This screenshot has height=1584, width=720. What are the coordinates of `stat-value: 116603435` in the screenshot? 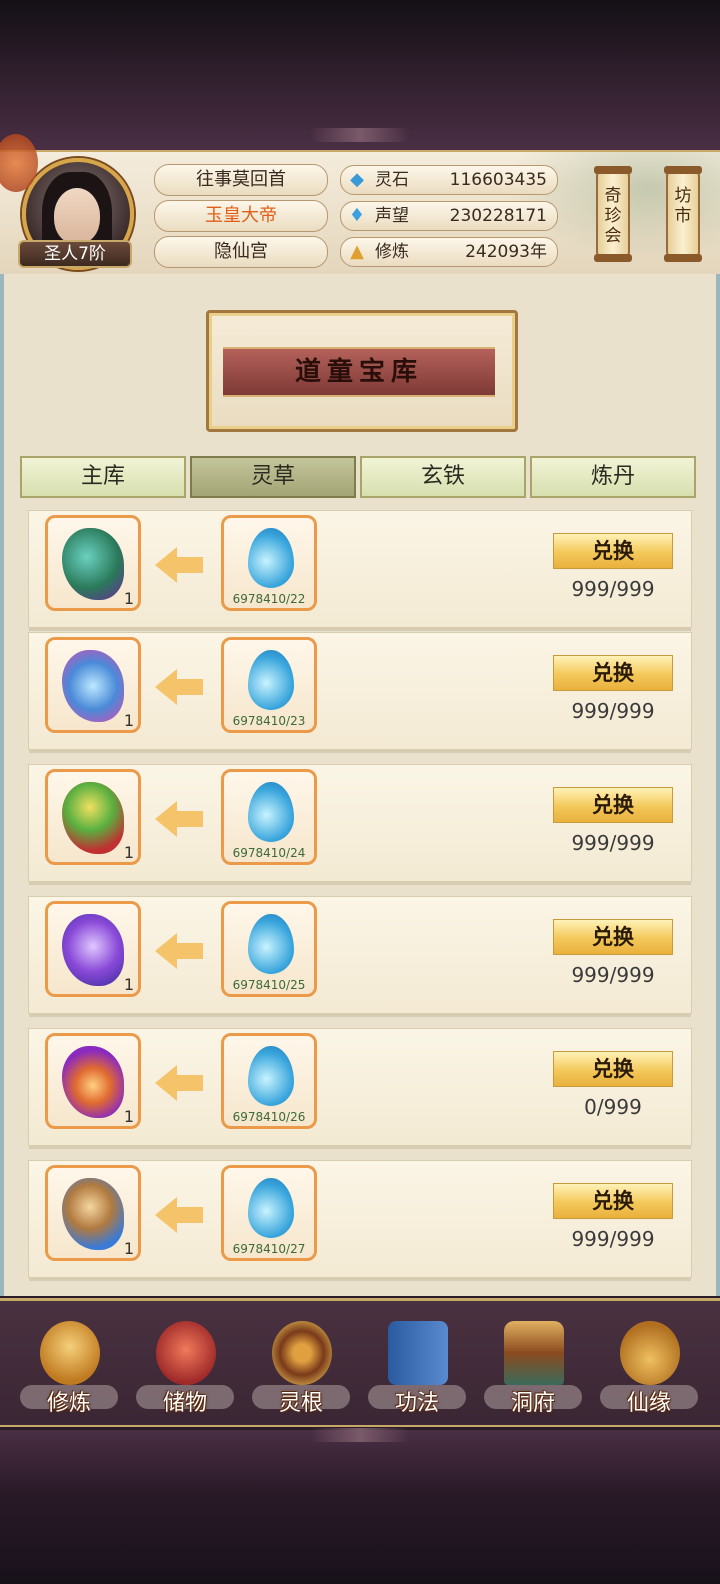 It's located at (498, 180).